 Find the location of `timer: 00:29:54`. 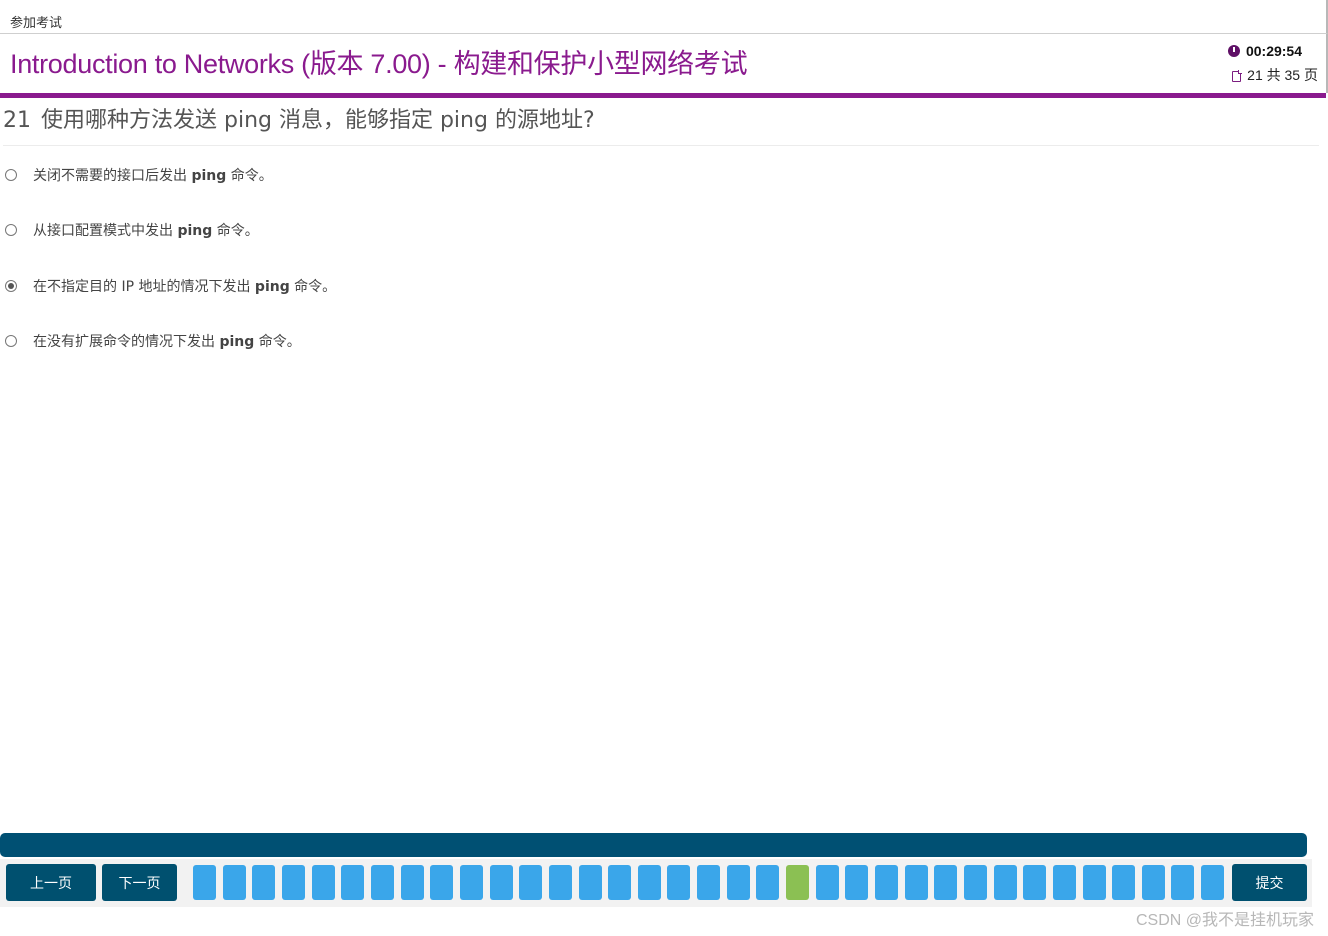

timer: 00:29:54 is located at coordinates (1264, 51).